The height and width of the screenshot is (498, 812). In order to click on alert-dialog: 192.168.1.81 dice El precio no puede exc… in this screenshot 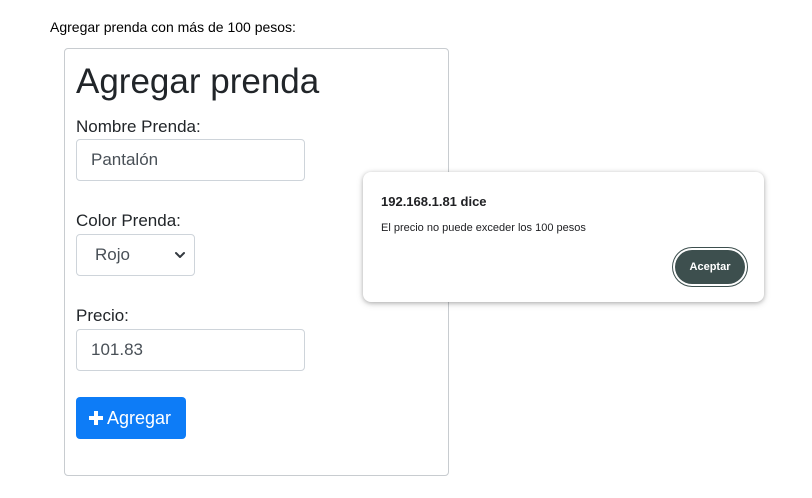, I will do `click(563, 237)`.